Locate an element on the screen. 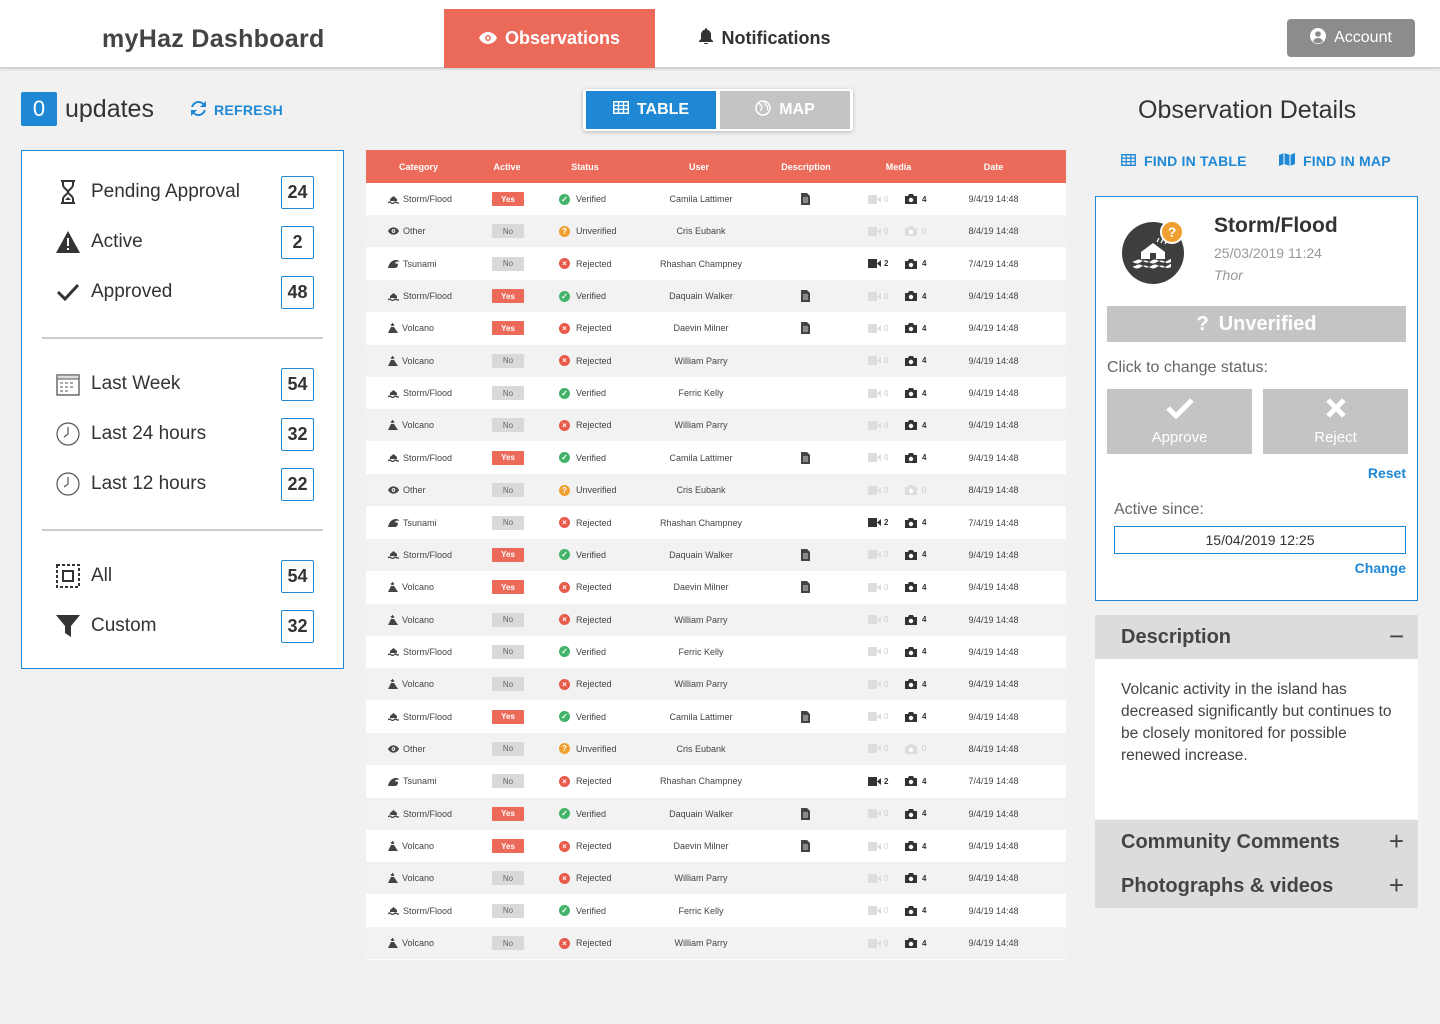 This screenshot has width=1440, height=1024. refresh-button: REFRESH is located at coordinates (237, 110).